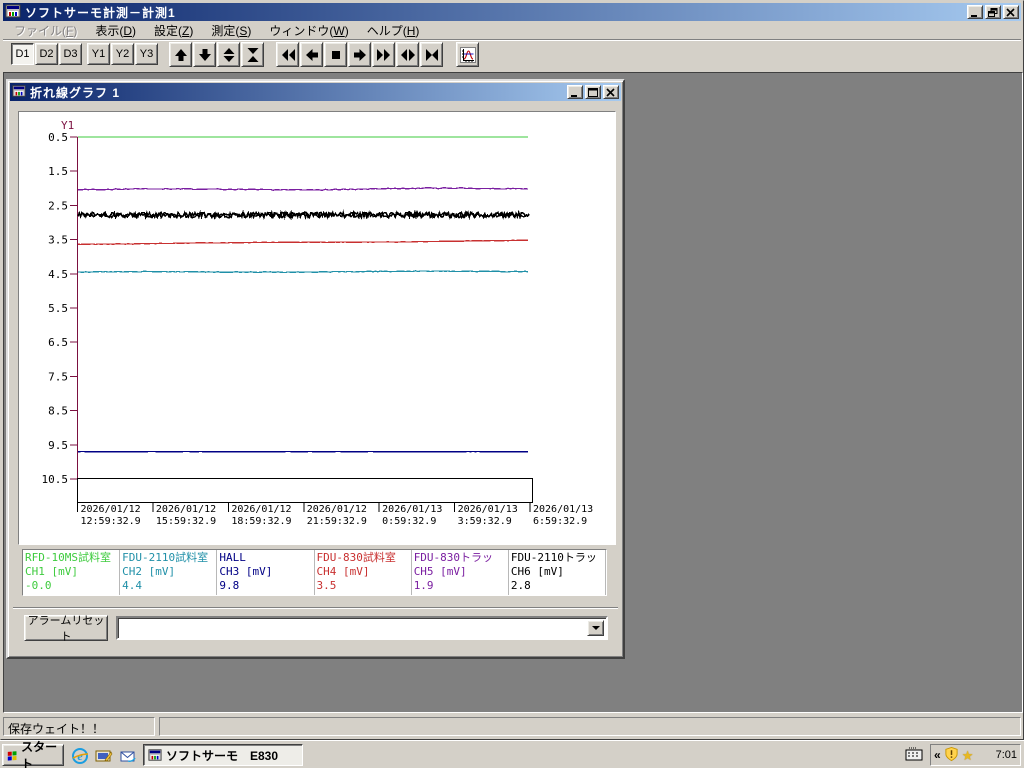 The image size is (1024, 768). Describe the element at coordinates (968, 755) in the screenshot. I see `star-icon: ★` at that location.